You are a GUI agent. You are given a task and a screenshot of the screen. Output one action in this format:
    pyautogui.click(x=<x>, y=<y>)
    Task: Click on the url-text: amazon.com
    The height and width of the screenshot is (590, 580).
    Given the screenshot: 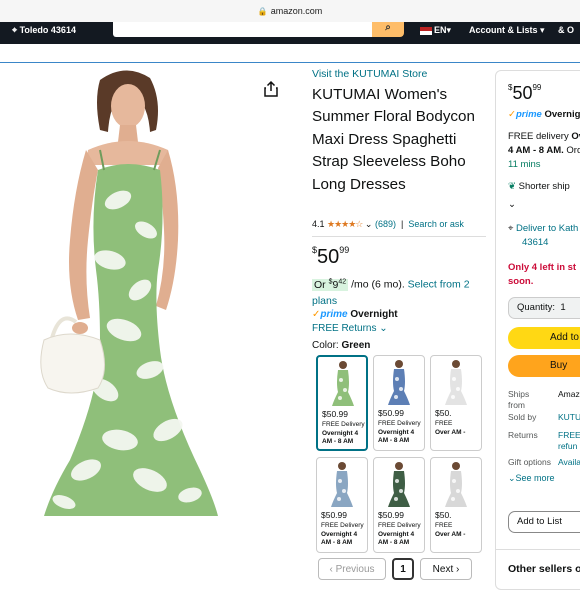 What is the action you would take?
    pyautogui.click(x=296, y=11)
    